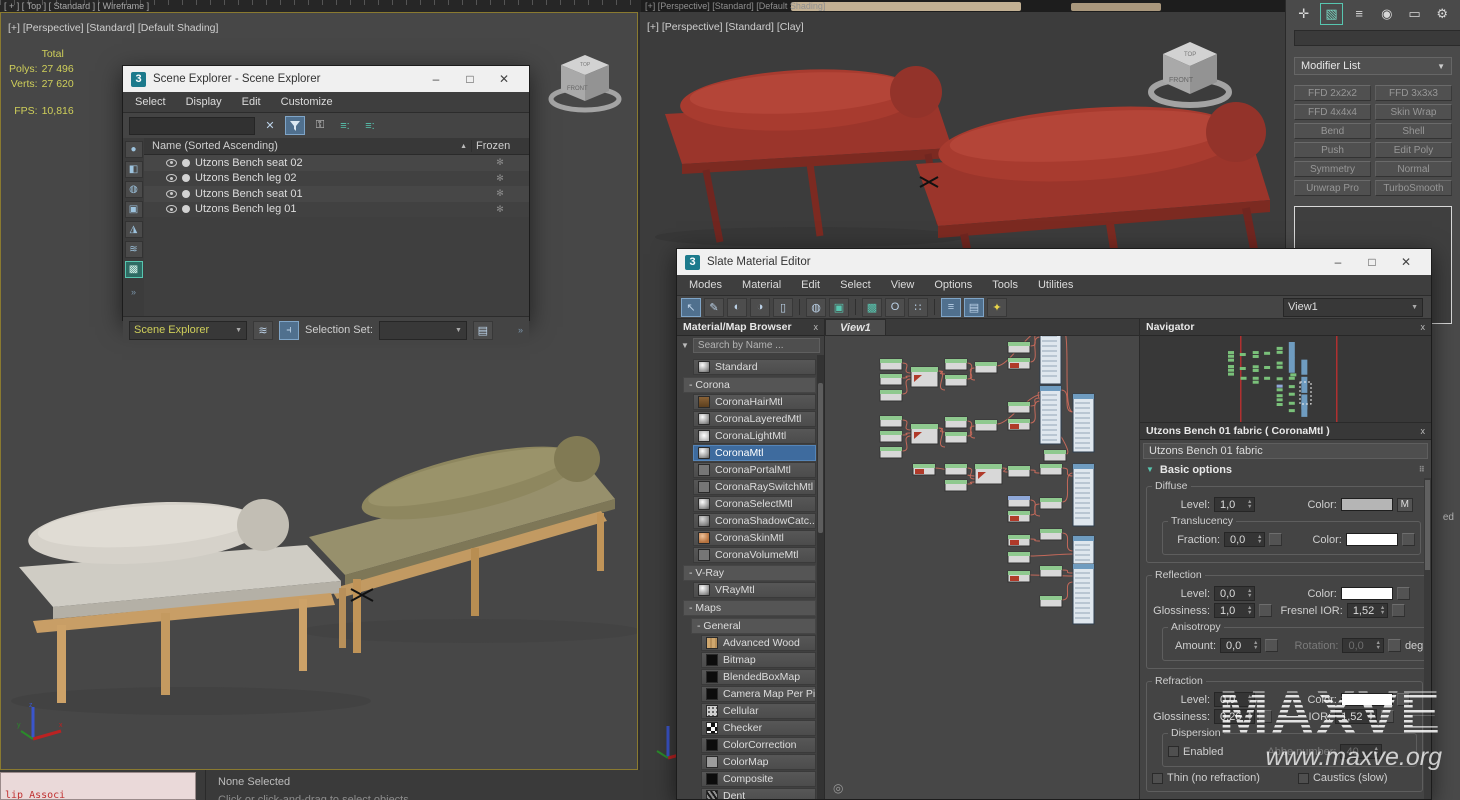  I want to click on tab-view1: View1, so click(855, 327).